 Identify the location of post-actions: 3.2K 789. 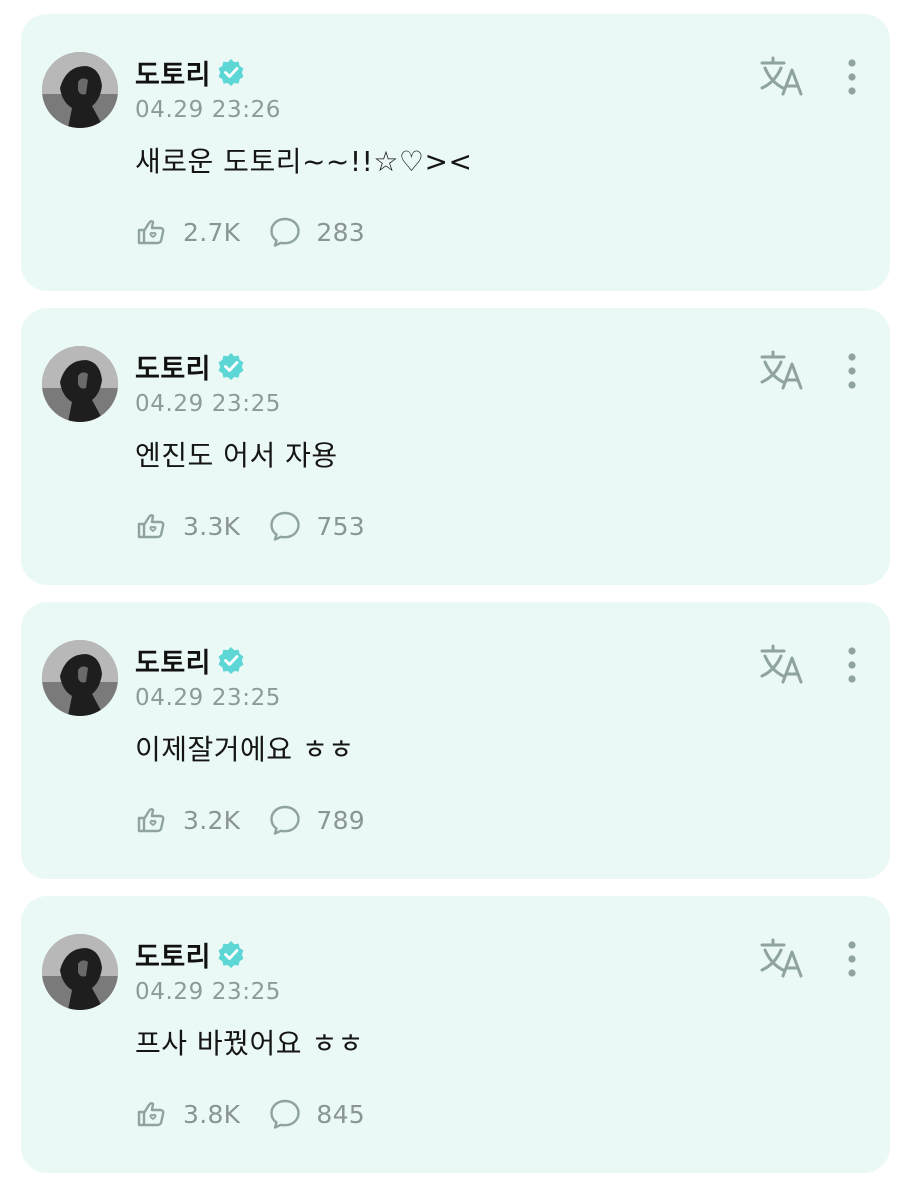
(250, 820).